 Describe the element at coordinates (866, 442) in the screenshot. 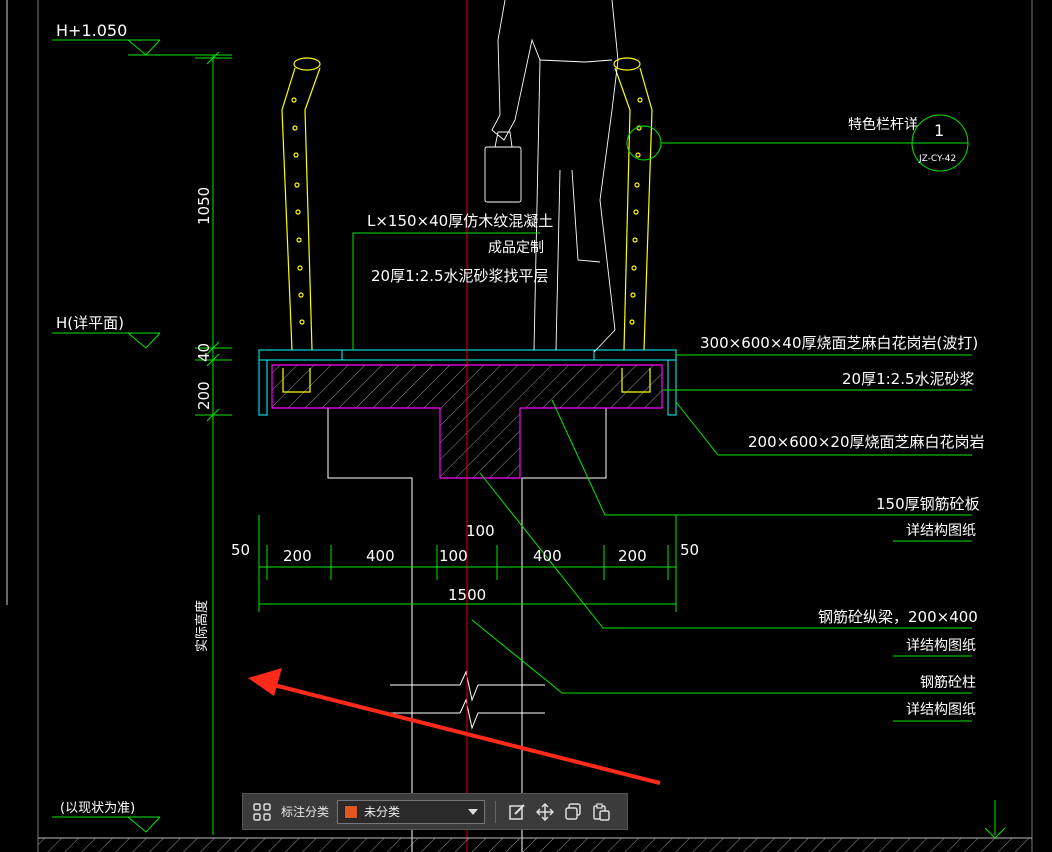

I see `note-granite-side: 200×600×20厚烧面芝麻白花岗岩` at that location.